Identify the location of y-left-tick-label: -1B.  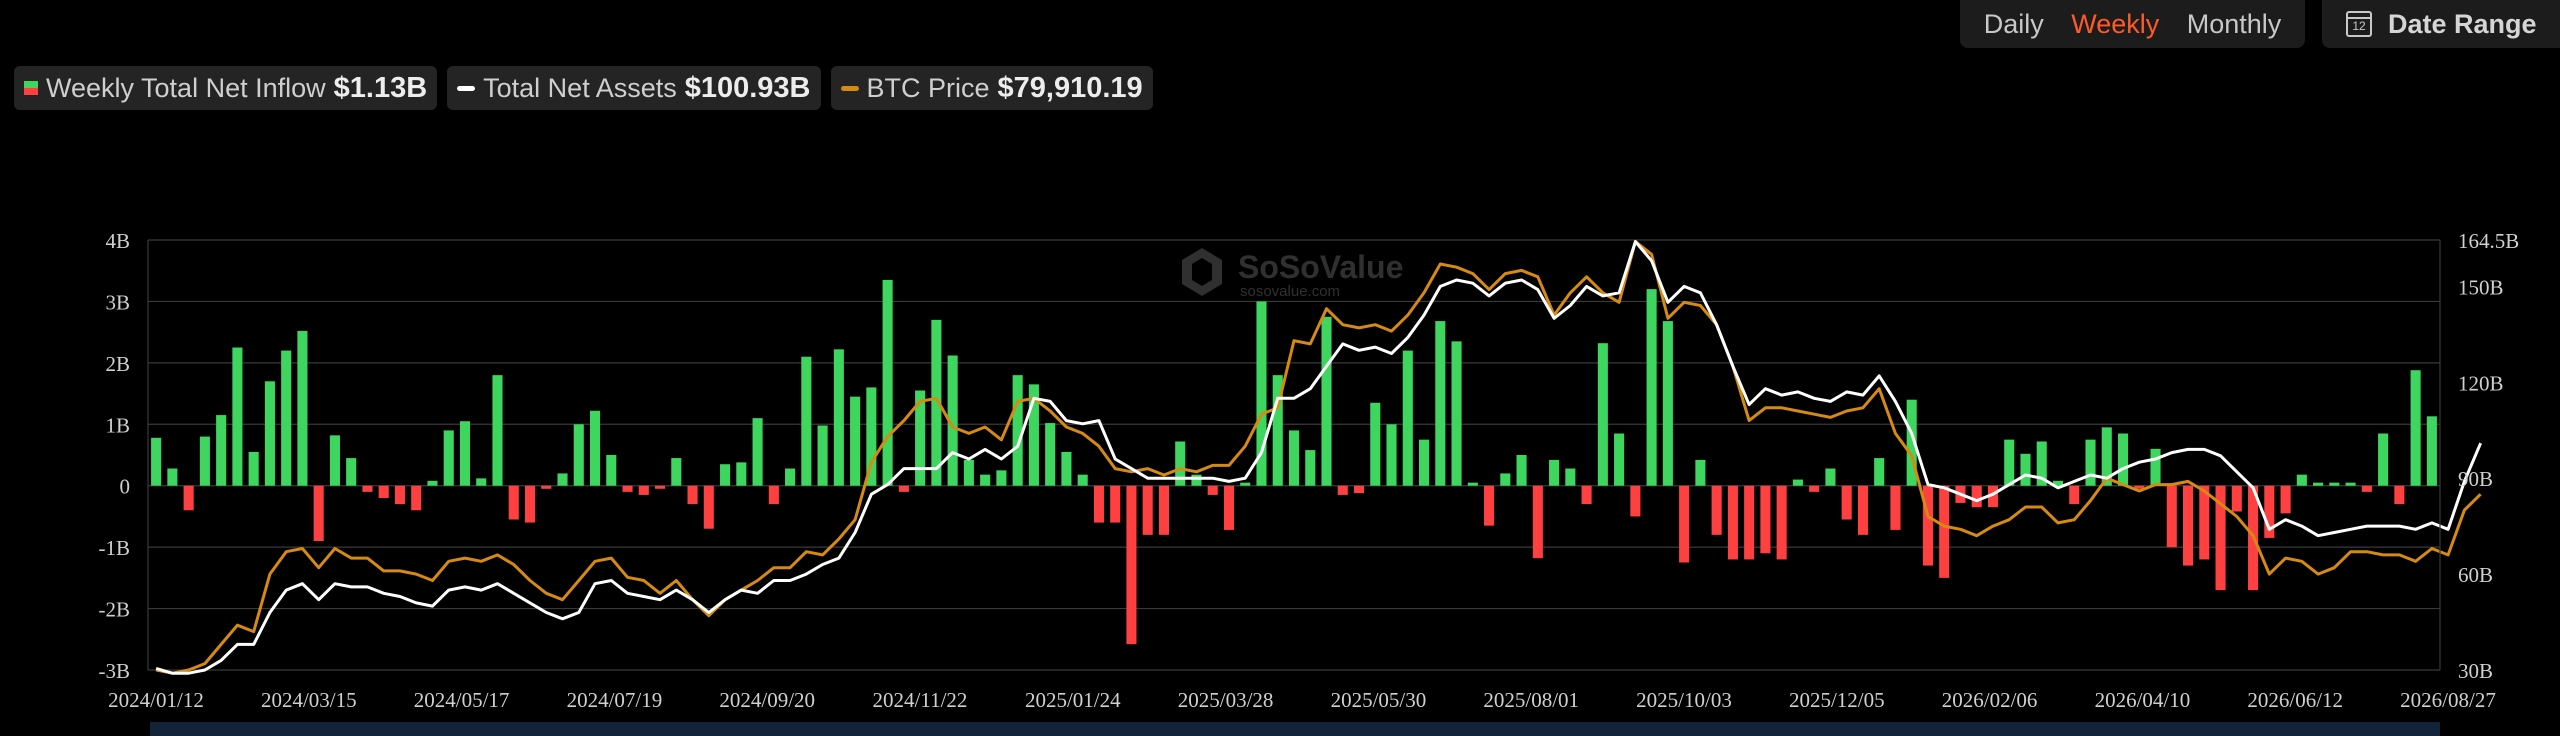
(115, 548).